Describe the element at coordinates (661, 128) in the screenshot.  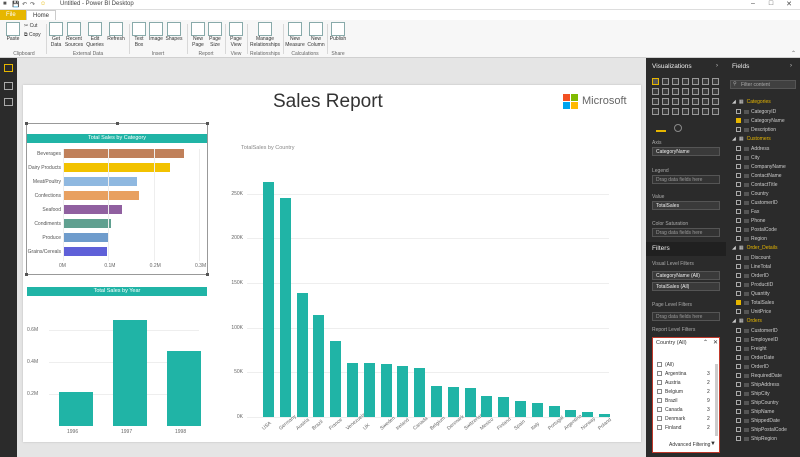
I see `fields-tab-icon` at that location.